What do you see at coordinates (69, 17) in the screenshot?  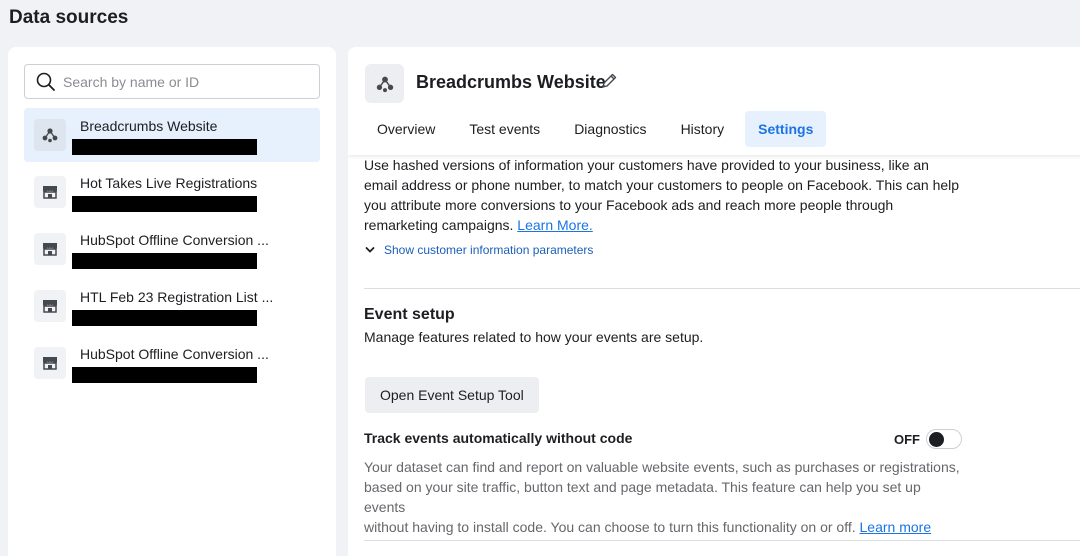 I see `page-title: Data sources` at bounding box center [69, 17].